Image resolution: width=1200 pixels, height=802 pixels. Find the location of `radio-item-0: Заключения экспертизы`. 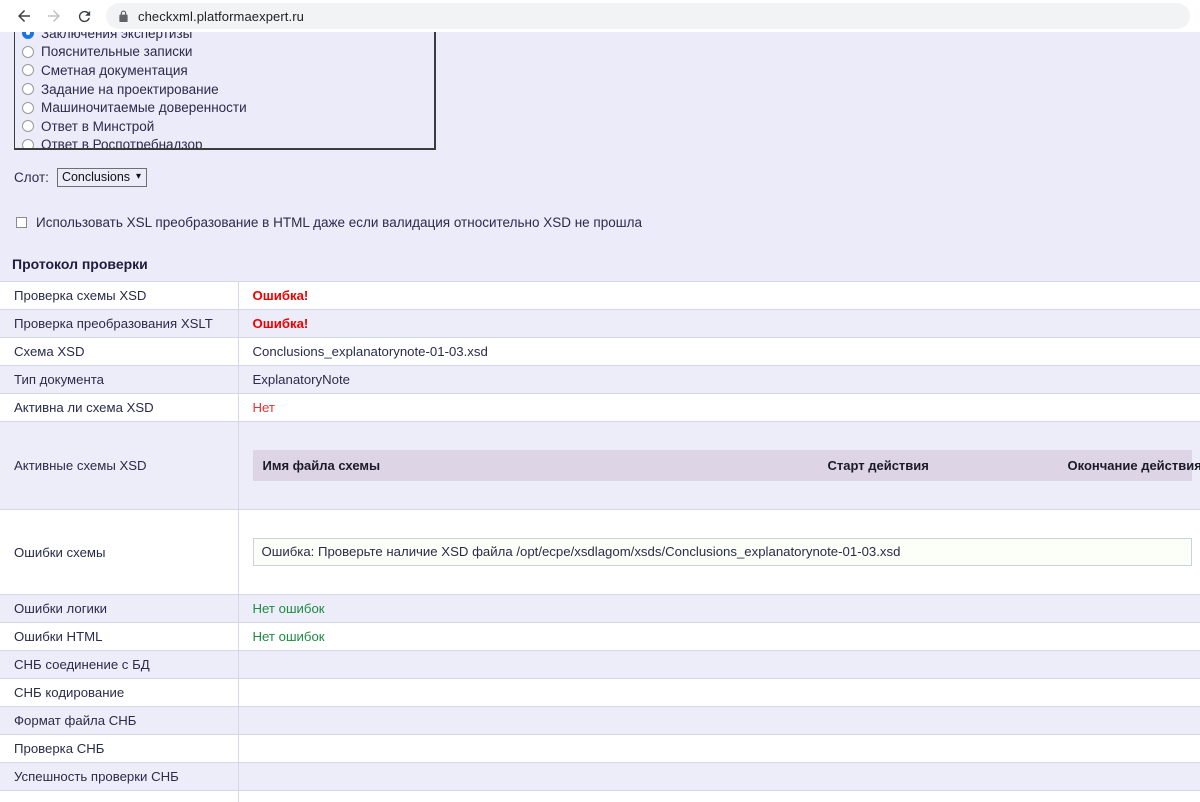

radio-item-0: Заключения экспертизы is located at coordinates (226, 37).